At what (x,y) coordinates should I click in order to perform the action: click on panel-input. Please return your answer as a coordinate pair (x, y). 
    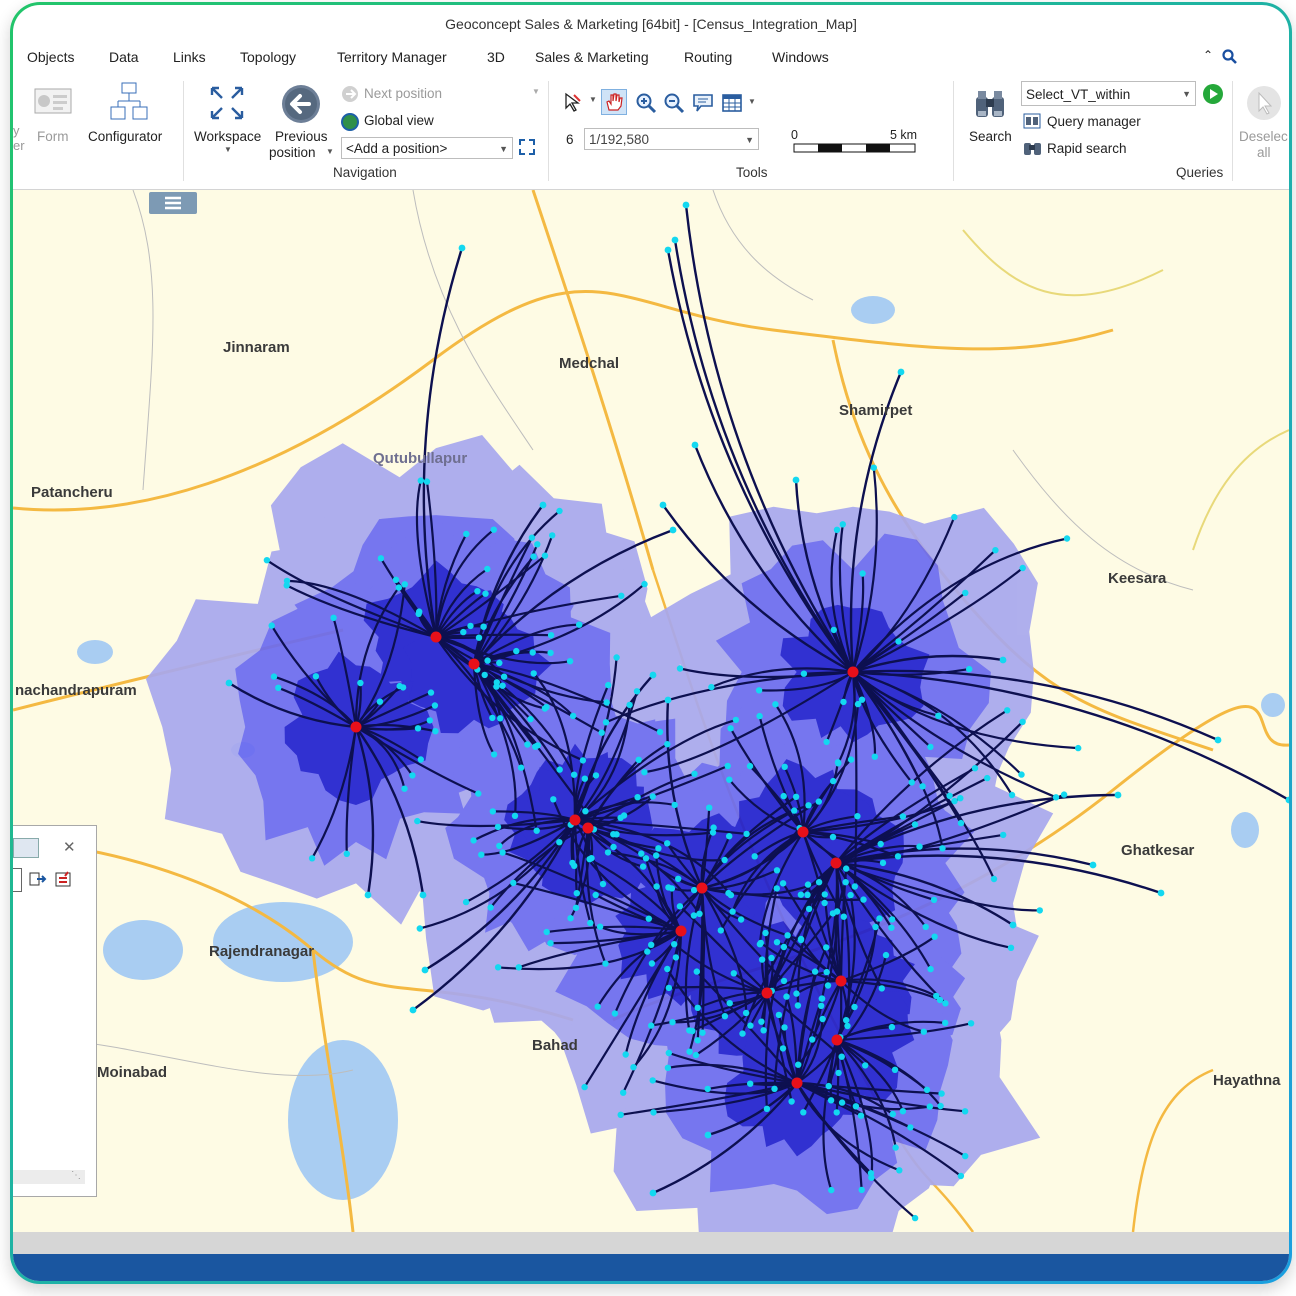
    Looking at the image, I should click on (17, 880).